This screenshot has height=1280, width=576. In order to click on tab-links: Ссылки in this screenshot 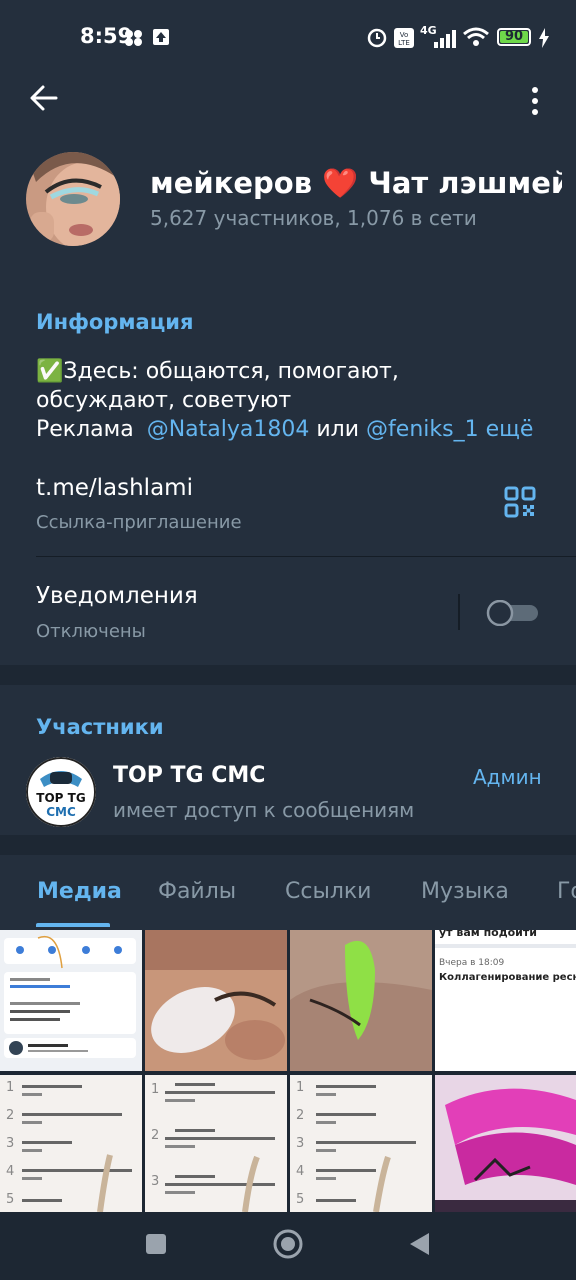, I will do `click(328, 891)`.